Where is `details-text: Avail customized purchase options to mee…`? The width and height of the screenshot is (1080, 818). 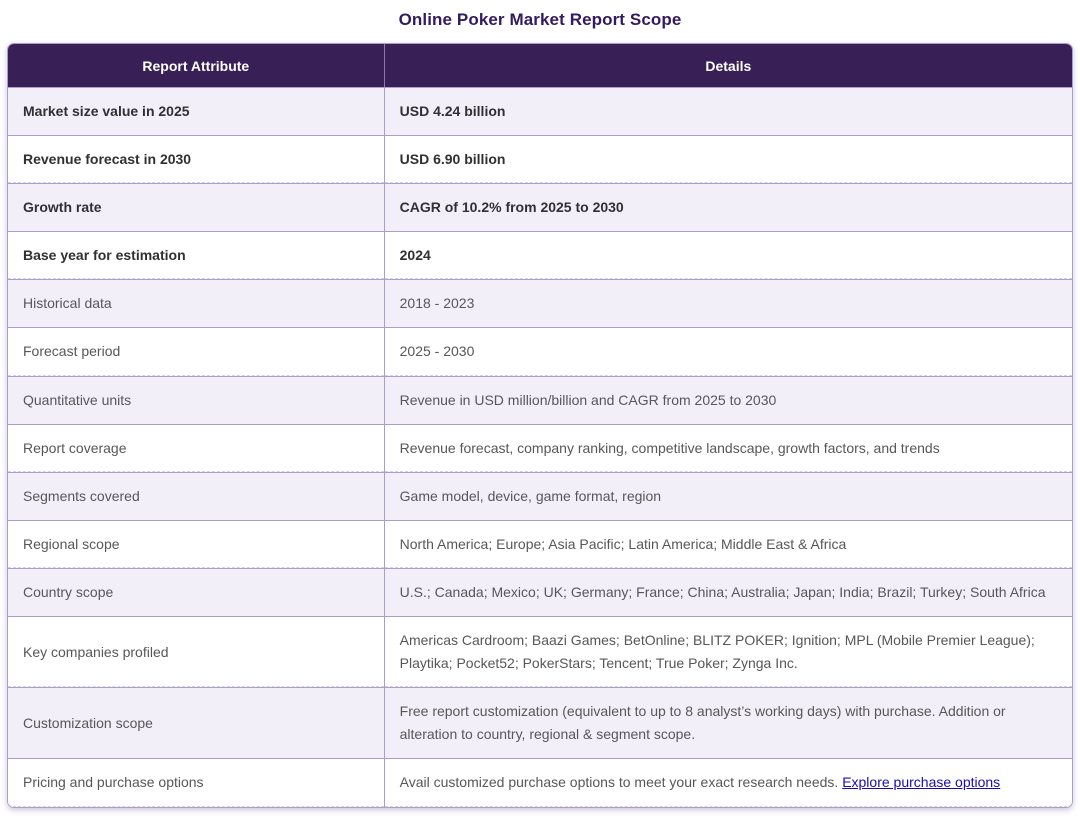
details-text: Avail customized purchase options to mee… is located at coordinates (619, 782).